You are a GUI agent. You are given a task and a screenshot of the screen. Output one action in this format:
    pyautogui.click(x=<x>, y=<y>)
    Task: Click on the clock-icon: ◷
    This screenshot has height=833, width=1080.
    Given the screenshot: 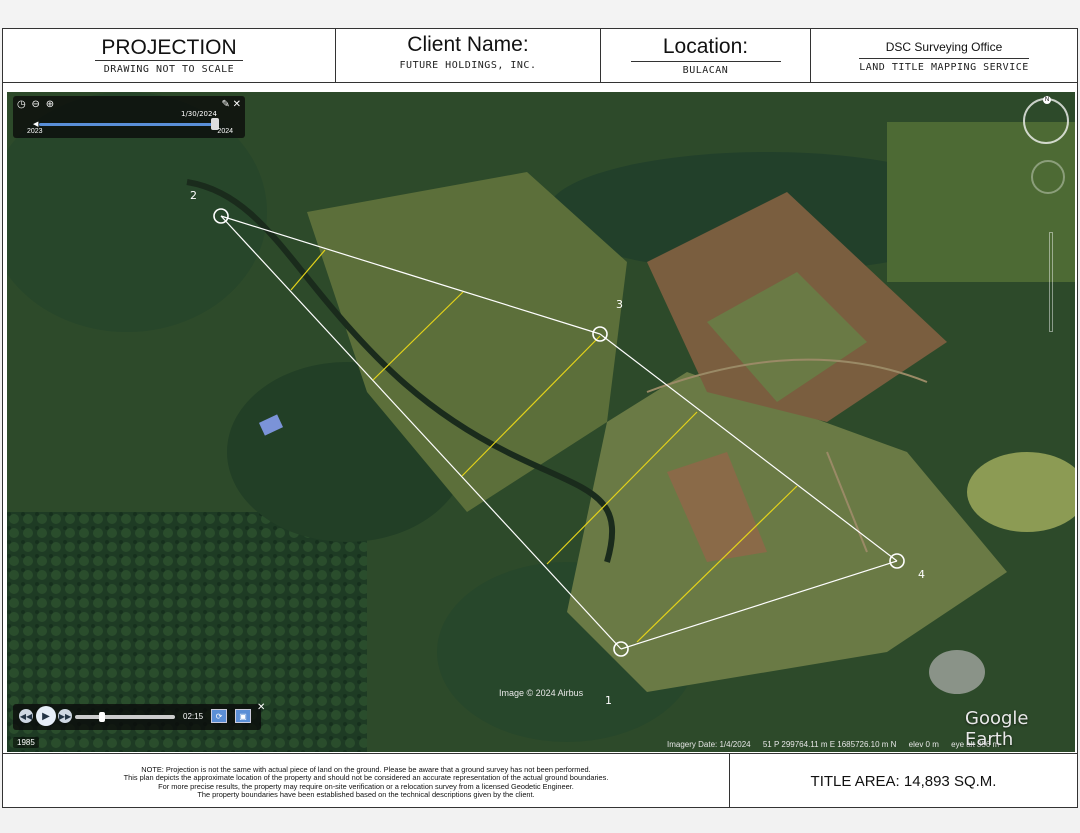 What is the action you would take?
    pyautogui.click(x=21, y=104)
    